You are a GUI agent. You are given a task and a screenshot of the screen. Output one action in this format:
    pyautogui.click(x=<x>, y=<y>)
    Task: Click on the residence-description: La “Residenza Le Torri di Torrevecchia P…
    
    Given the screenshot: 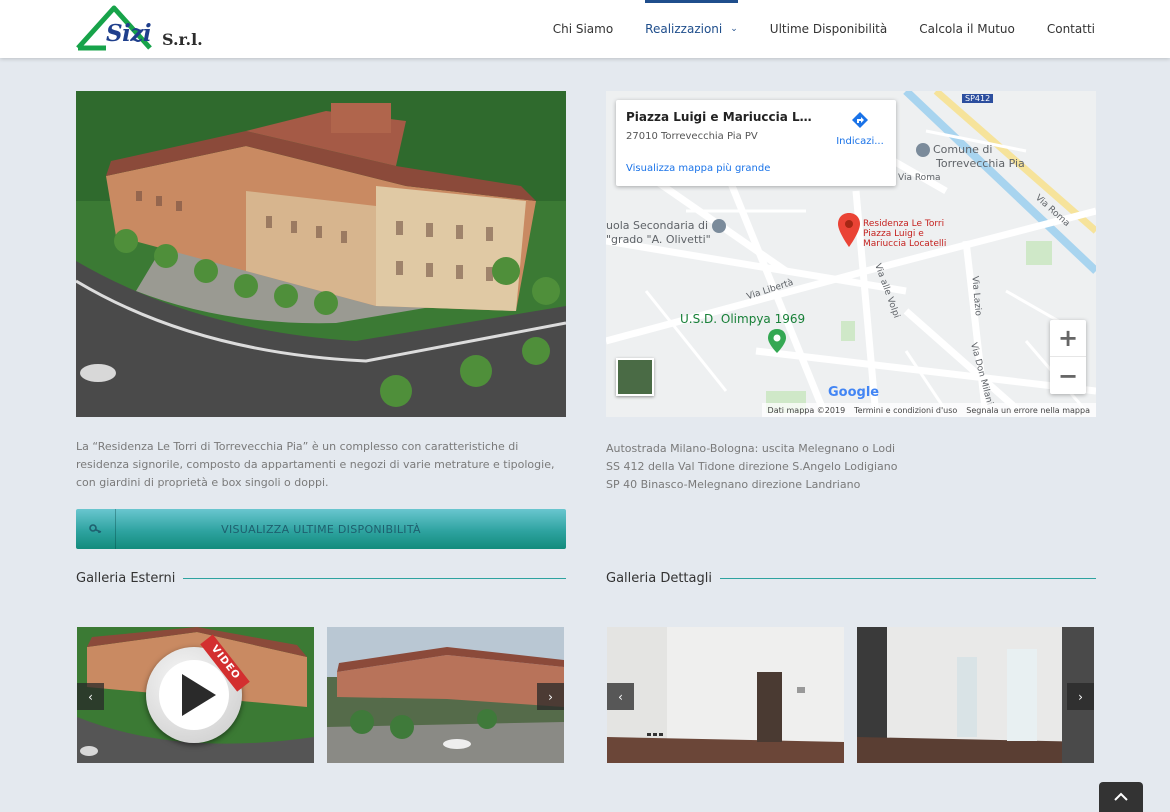 What is the action you would take?
    pyautogui.click(x=315, y=464)
    